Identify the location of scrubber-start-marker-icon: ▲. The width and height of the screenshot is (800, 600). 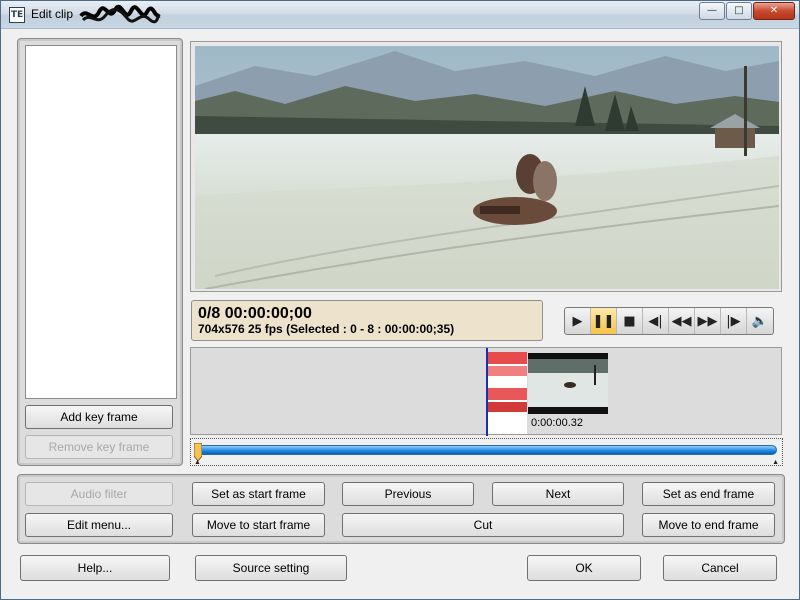
(197, 462).